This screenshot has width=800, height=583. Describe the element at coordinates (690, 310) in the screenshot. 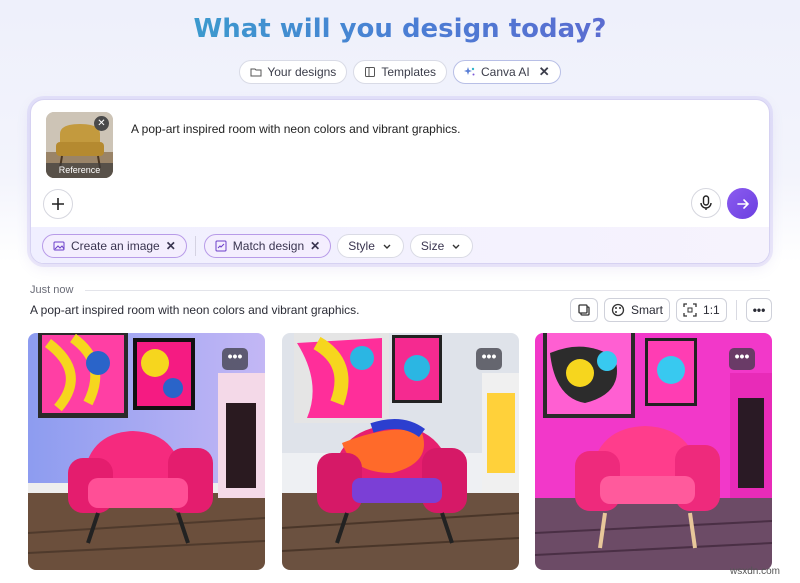

I see `crop-icon` at that location.